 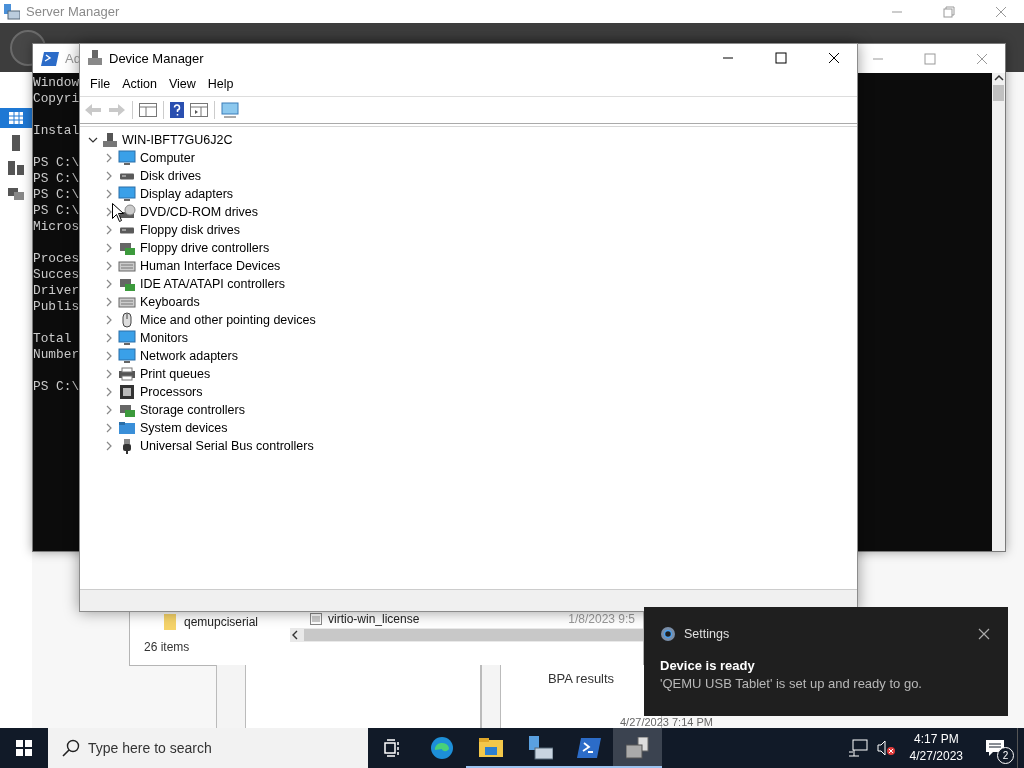 I want to click on console-line: Total, so click(x=52, y=339).